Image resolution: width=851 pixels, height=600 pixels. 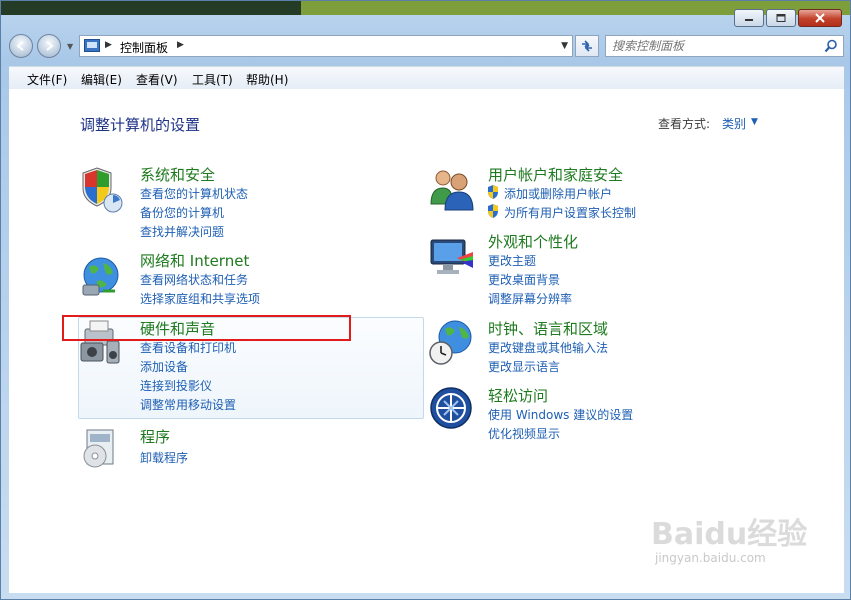 What do you see at coordinates (102, 276) in the screenshot?
I see `network-globe-icon` at bounding box center [102, 276].